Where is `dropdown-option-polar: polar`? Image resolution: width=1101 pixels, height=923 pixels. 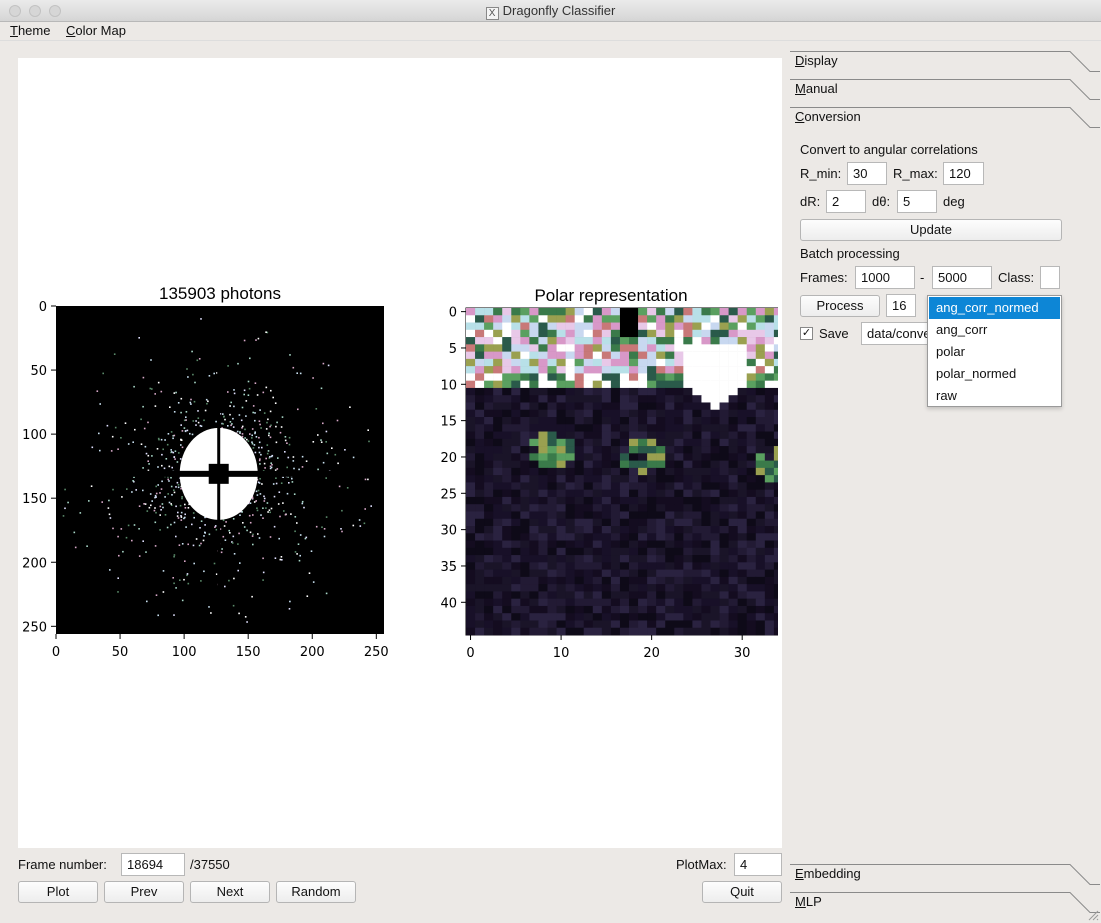
dropdown-option-polar: polar is located at coordinates (994, 352).